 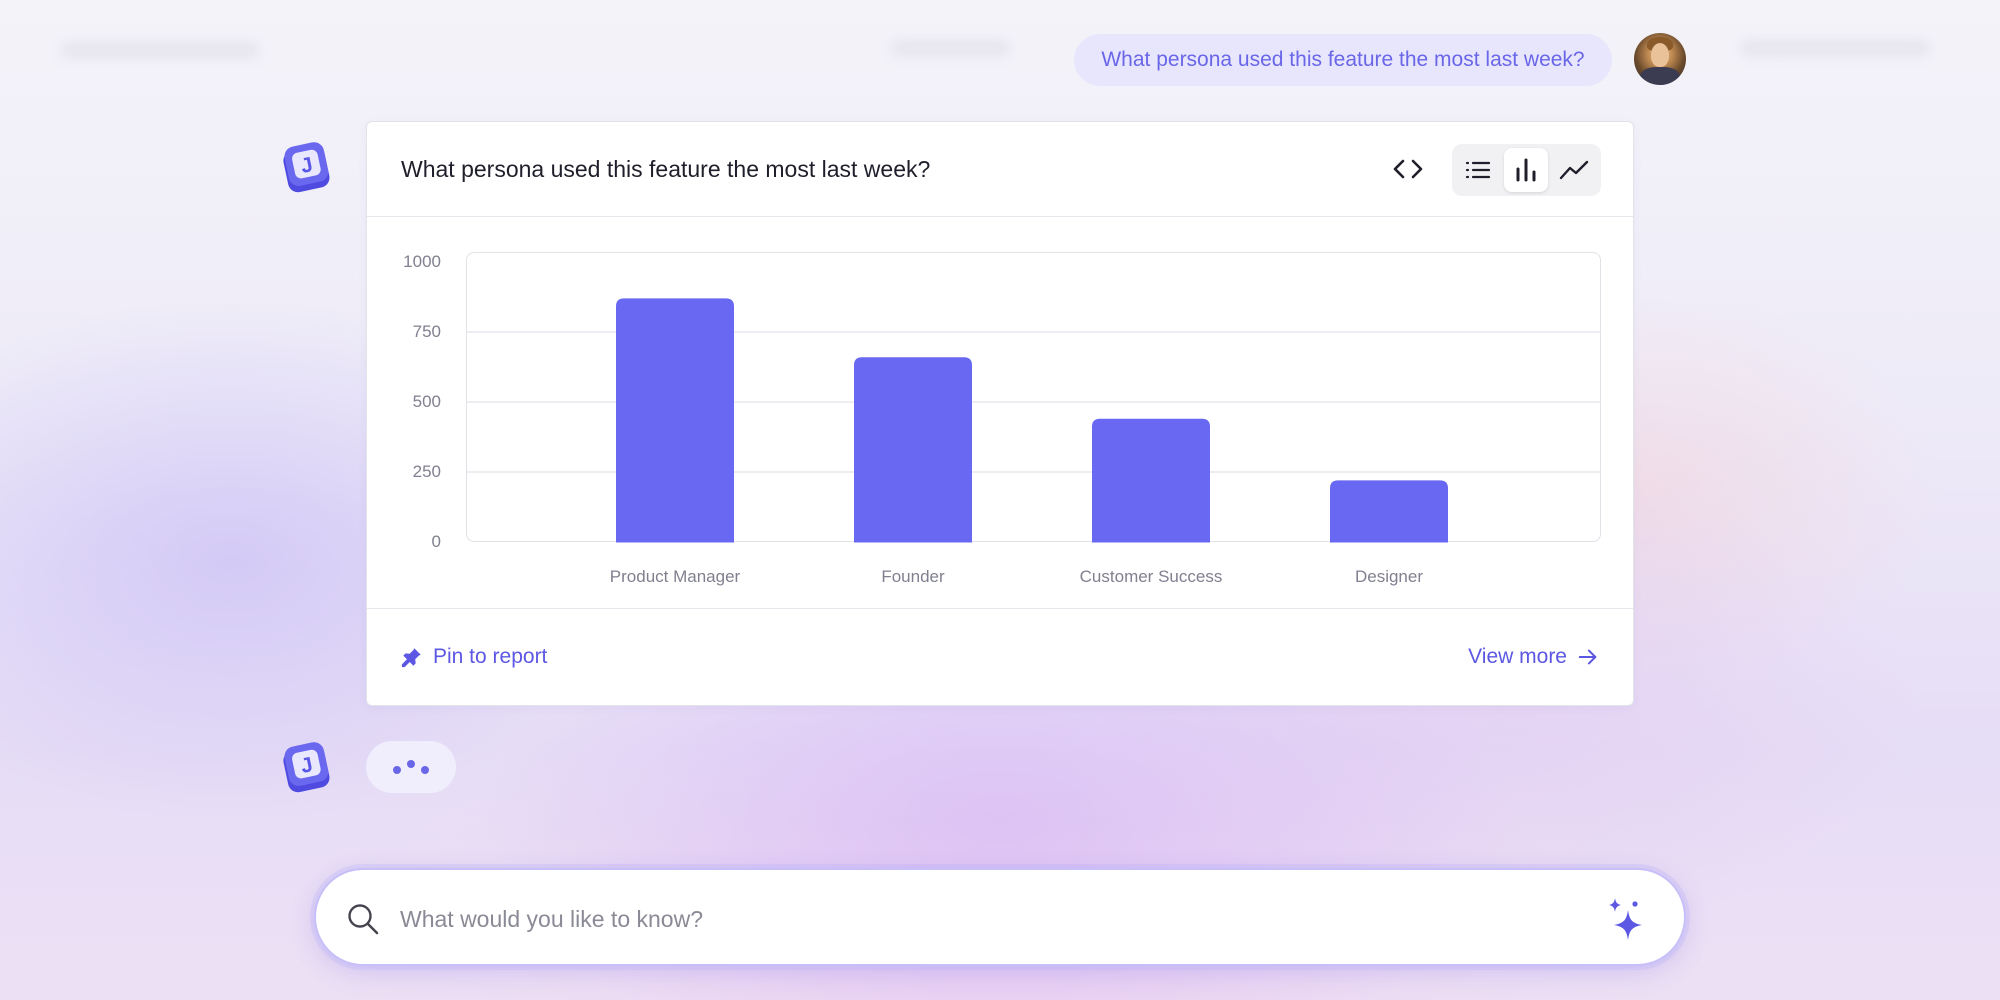 I want to click on ask-input-bar, so click(x=1000, y=917).